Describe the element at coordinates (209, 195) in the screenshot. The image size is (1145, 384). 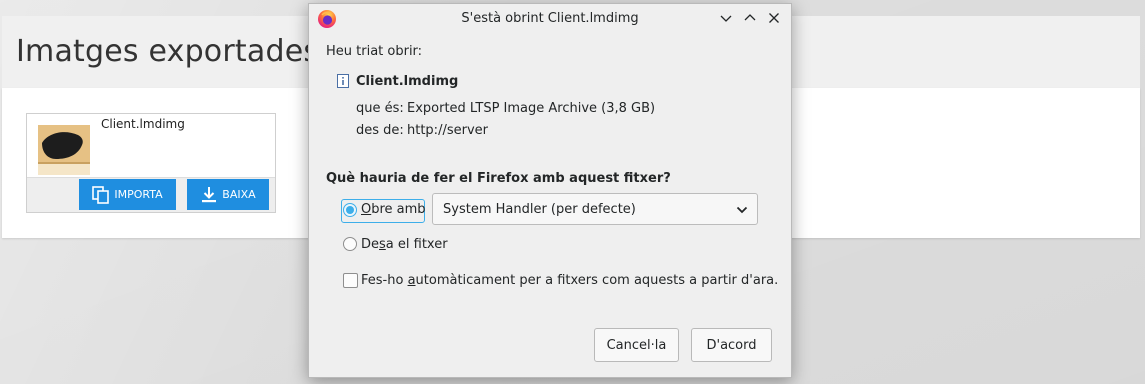
I see `download-icon` at that location.